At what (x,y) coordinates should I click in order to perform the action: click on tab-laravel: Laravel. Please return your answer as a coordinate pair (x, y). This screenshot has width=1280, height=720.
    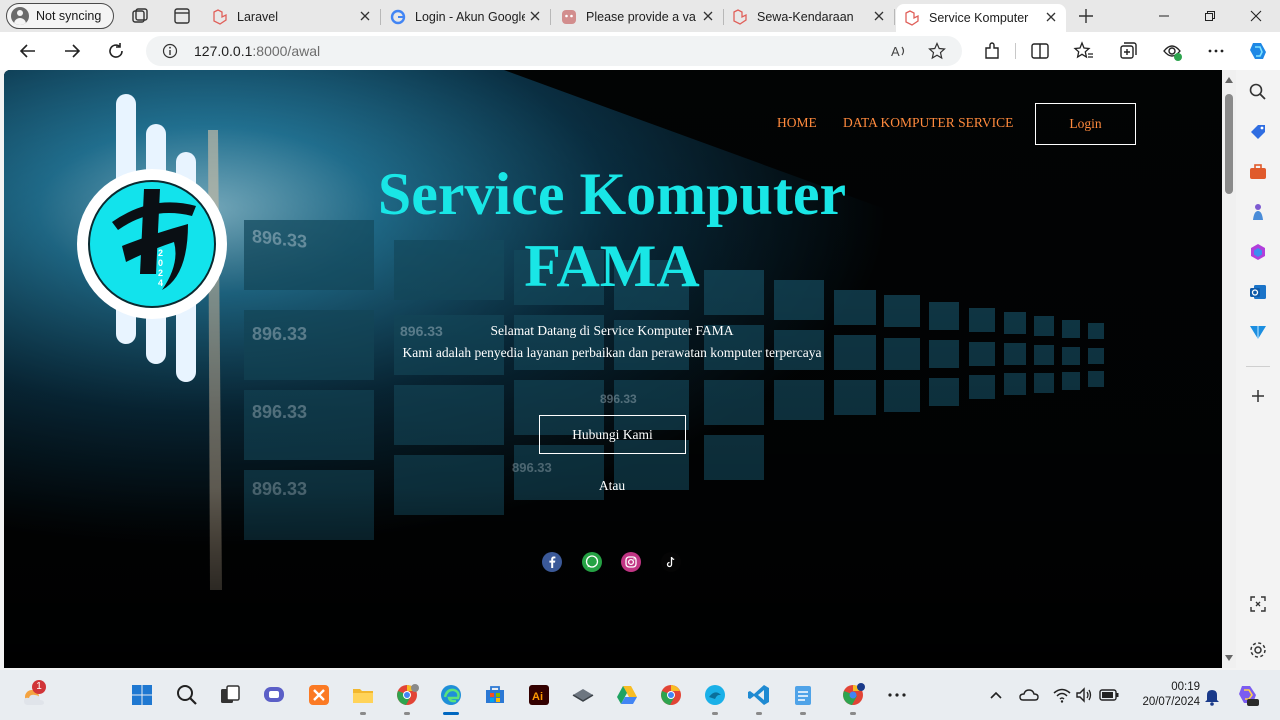
    Looking at the image, I should click on (296, 17).